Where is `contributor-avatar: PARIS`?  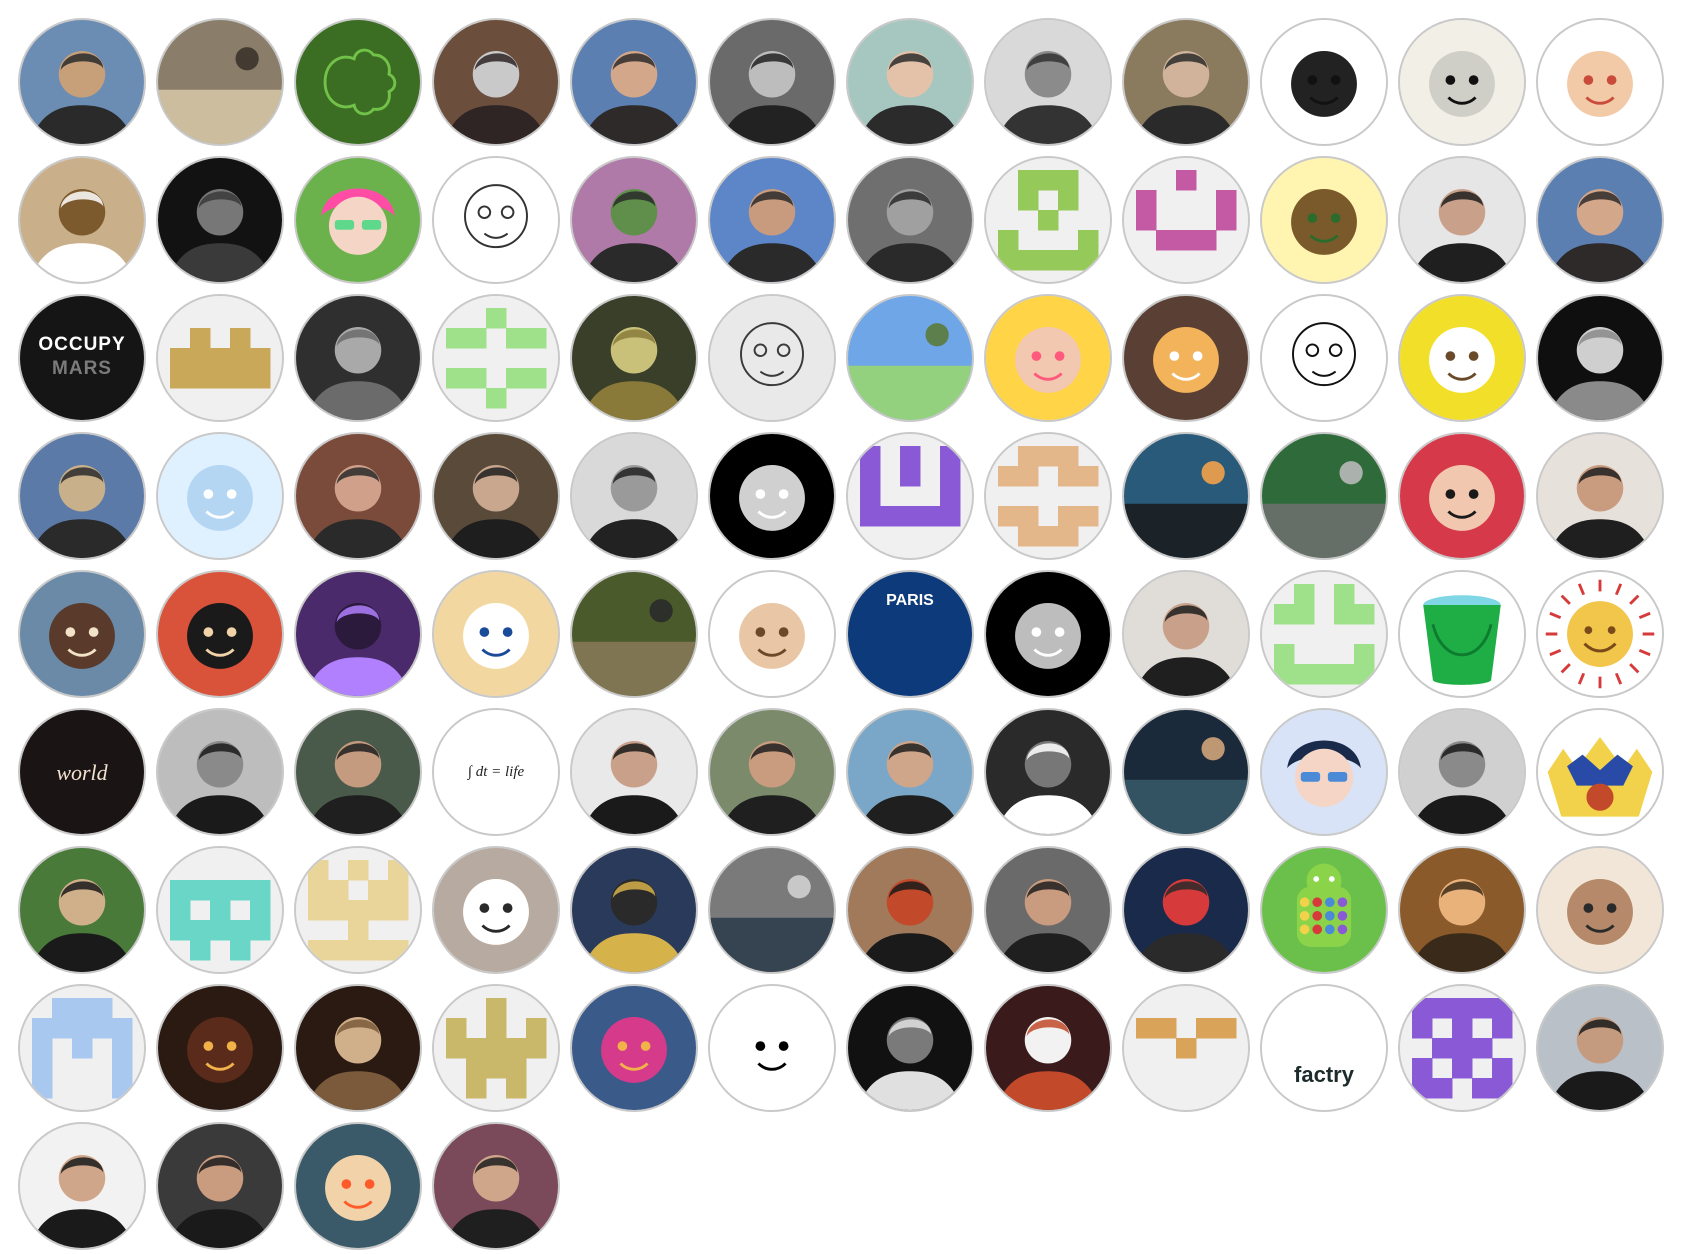
contributor-avatar: PARIS is located at coordinates (910, 634).